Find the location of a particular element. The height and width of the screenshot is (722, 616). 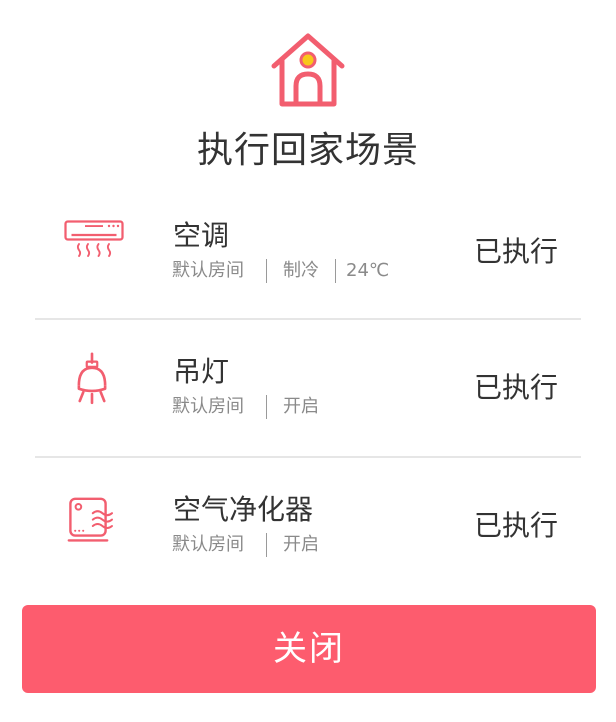

home-icon is located at coordinates (308, 70).